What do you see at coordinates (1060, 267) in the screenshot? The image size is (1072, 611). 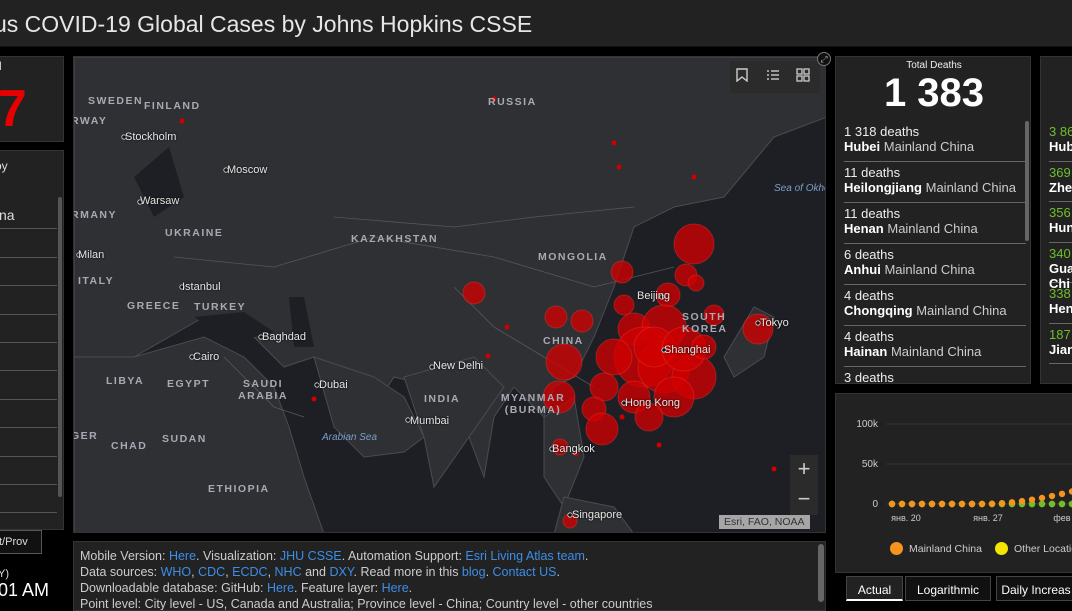 I see `list-item: 340 Gua Chi` at bounding box center [1060, 267].